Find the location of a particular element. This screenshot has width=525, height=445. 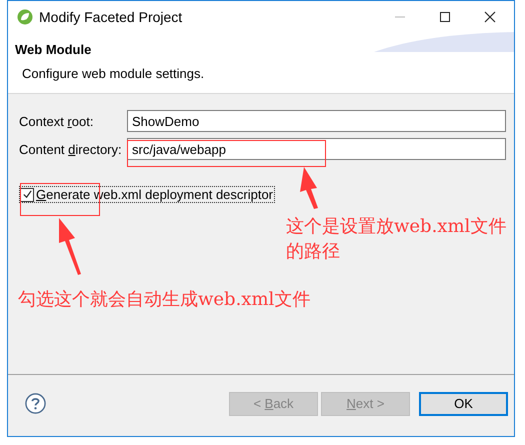

maximize-icon is located at coordinates (445, 16).